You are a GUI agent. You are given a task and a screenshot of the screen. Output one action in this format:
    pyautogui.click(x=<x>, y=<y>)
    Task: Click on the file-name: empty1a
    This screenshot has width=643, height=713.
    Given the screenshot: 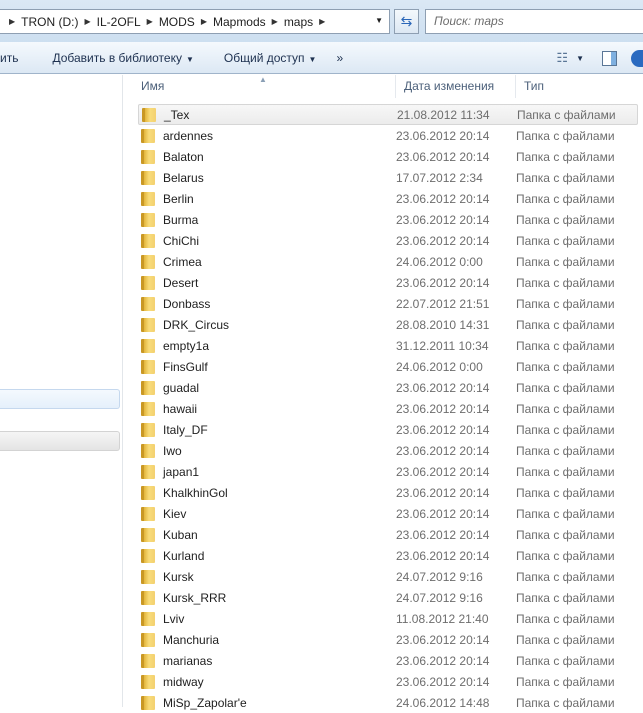 What is the action you would take?
    pyautogui.click(x=186, y=345)
    